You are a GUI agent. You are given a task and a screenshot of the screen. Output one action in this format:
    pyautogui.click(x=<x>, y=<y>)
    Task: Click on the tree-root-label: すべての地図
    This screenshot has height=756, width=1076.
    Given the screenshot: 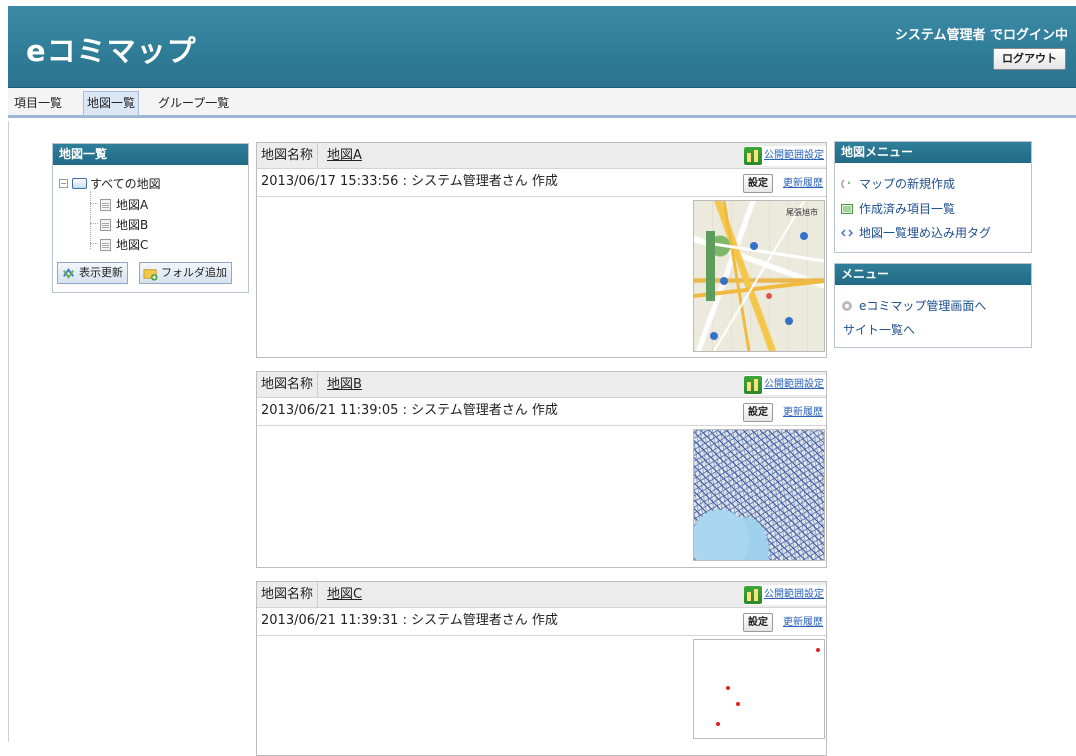 What is the action you would take?
    pyautogui.click(x=125, y=184)
    